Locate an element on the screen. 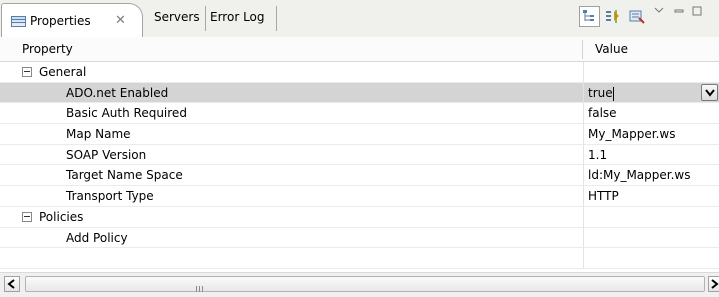 This screenshot has height=297, width=719. tab-properties: Properties ✕ is located at coordinates (72, 20).